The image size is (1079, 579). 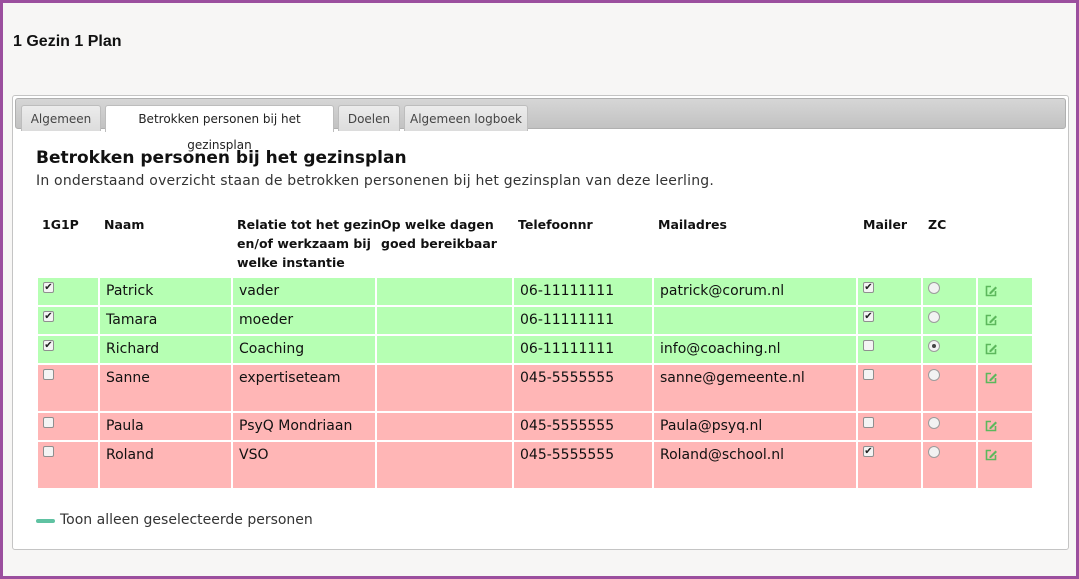 What do you see at coordinates (165, 349) in the screenshot?
I see `cell-naam: Richard` at bounding box center [165, 349].